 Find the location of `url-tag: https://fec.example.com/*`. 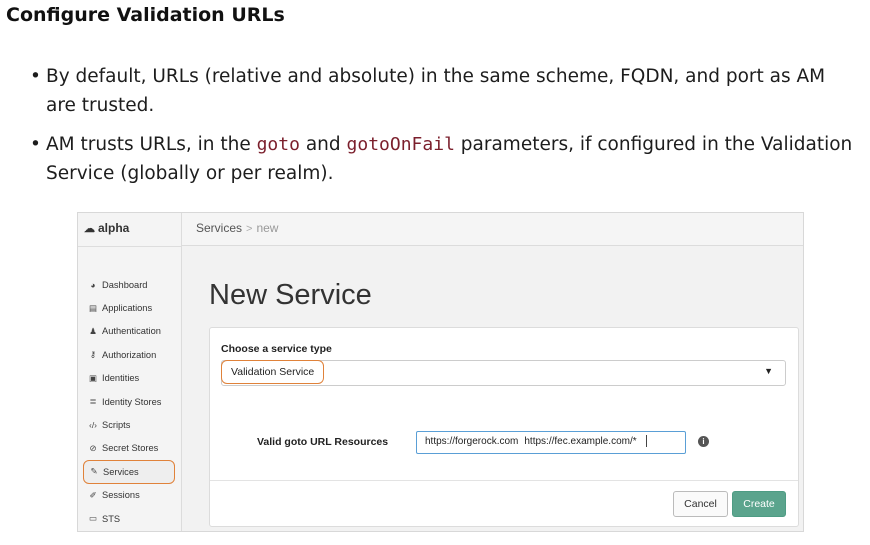

url-tag: https://fec.example.com/* is located at coordinates (580, 441).